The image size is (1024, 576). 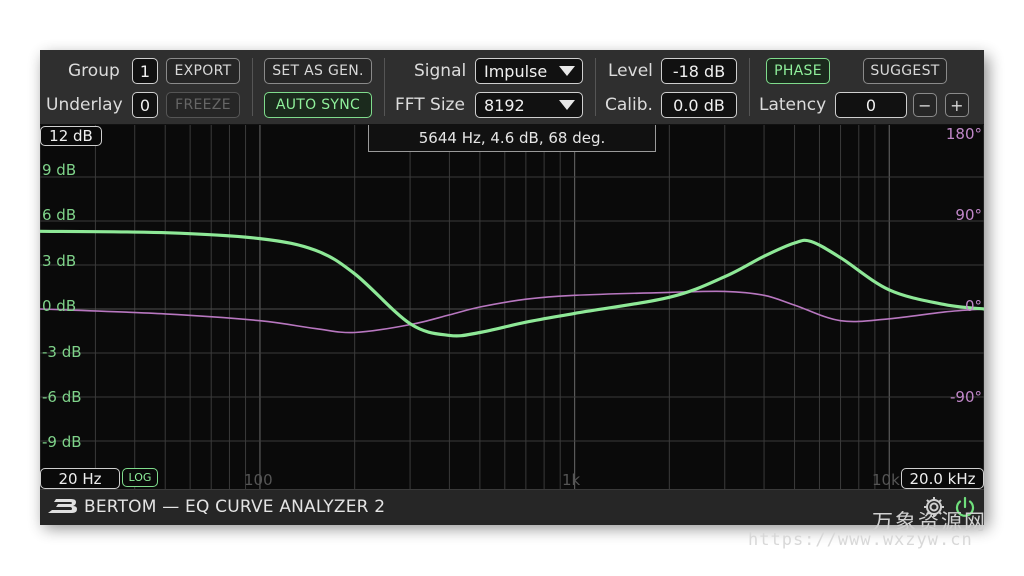 I want to click on watermark-url: https://www.wxzyw.cn, so click(x=860, y=540).